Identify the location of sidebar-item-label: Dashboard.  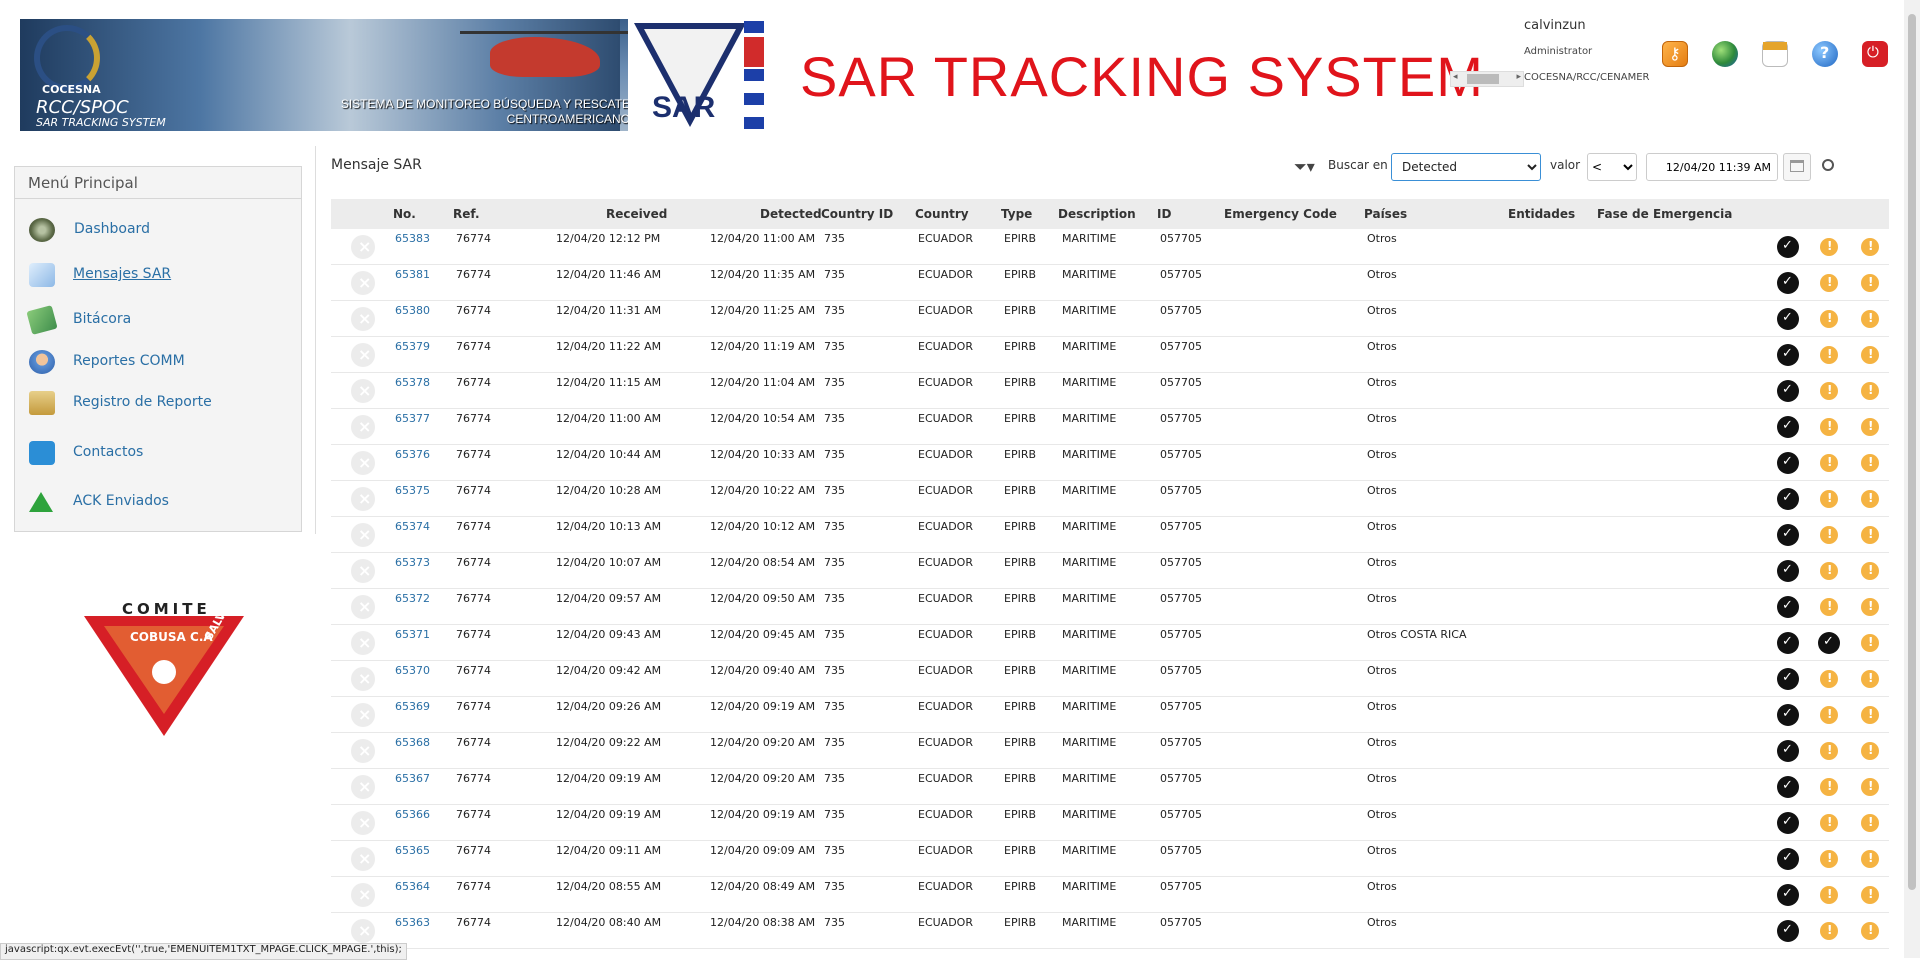
(112, 229).